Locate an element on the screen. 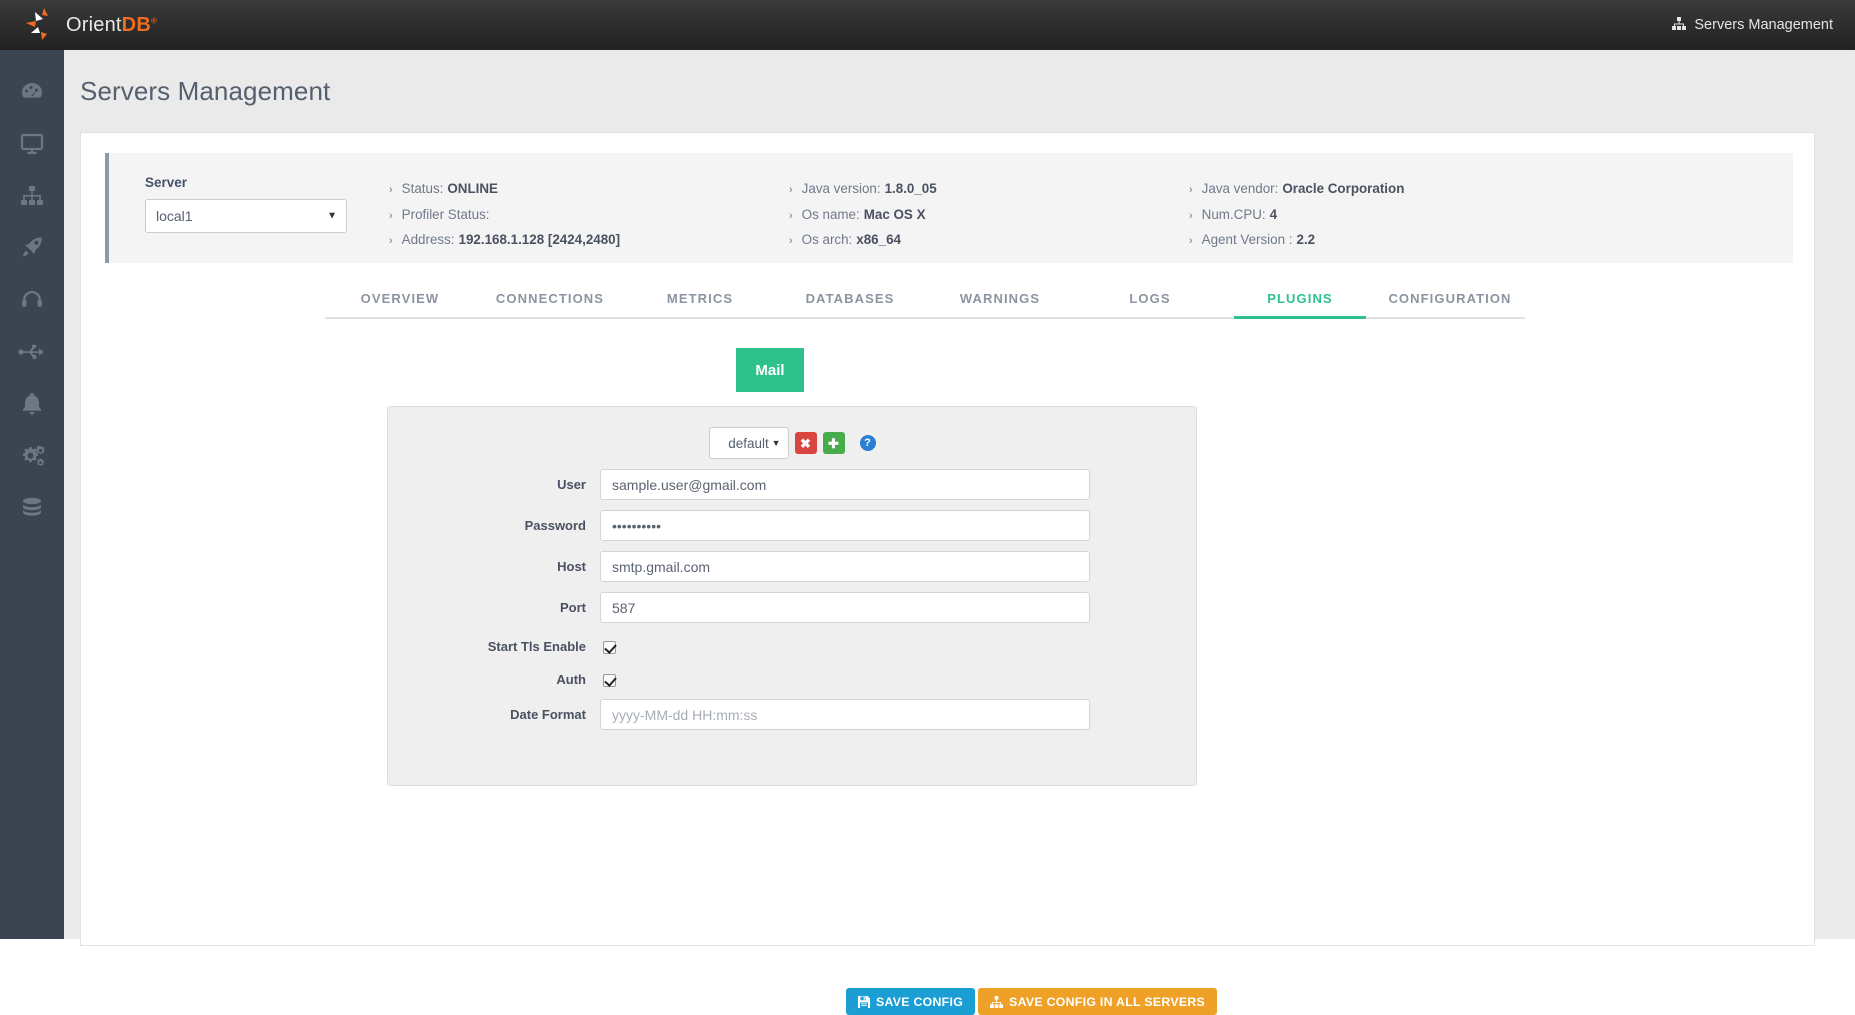 This screenshot has height=1015, width=1855. sidebar-item-alerts is located at coordinates (32, 404).